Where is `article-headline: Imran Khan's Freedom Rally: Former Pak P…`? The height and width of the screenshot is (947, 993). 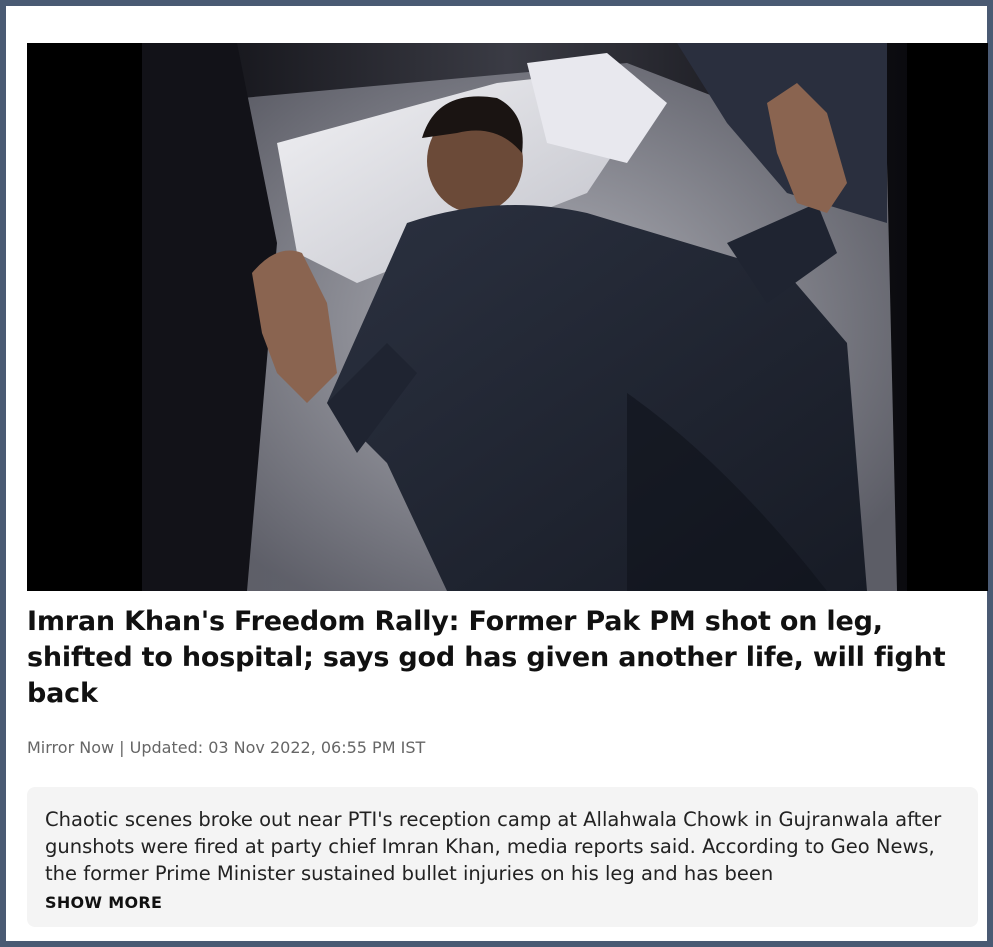 article-headline: Imran Khan's Freedom Rally: Former Pak P… is located at coordinates (504, 658).